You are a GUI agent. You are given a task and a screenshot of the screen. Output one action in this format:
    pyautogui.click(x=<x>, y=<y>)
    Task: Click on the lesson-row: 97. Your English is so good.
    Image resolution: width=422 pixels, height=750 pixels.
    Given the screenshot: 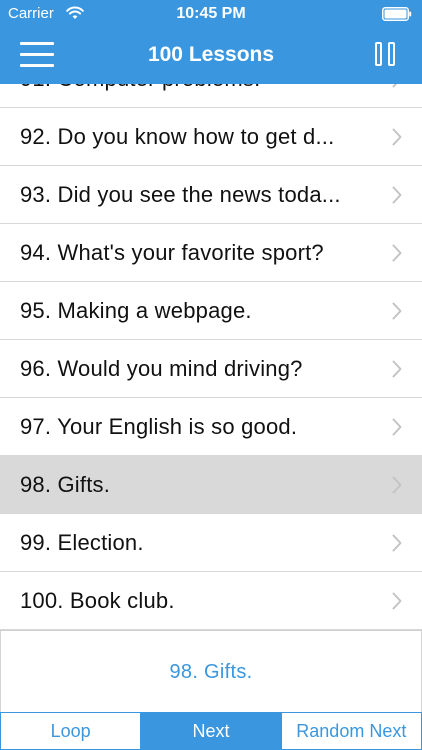 What is the action you would take?
    pyautogui.click(x=211, y=427)
    